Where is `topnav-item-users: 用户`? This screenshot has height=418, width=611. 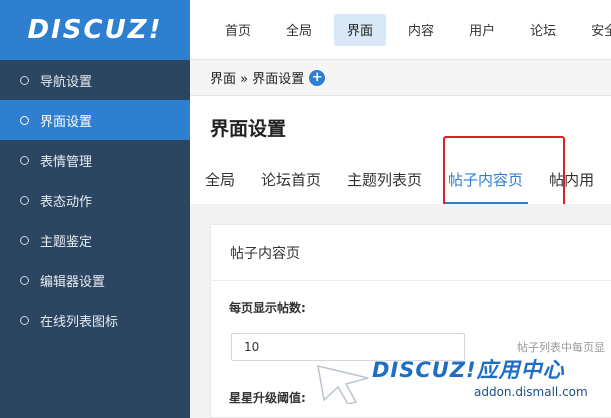
topnav-item-users: 用户 is located at coordinates (482, 30).